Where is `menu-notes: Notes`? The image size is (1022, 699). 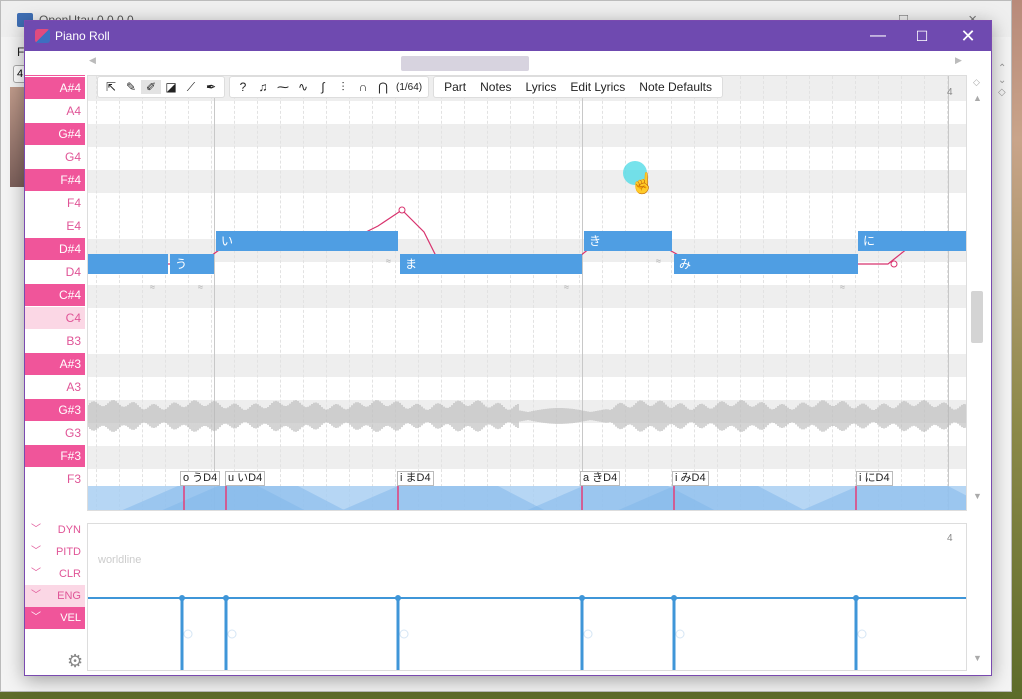 menu-notes: Notes is located at coordinates (495, 87).